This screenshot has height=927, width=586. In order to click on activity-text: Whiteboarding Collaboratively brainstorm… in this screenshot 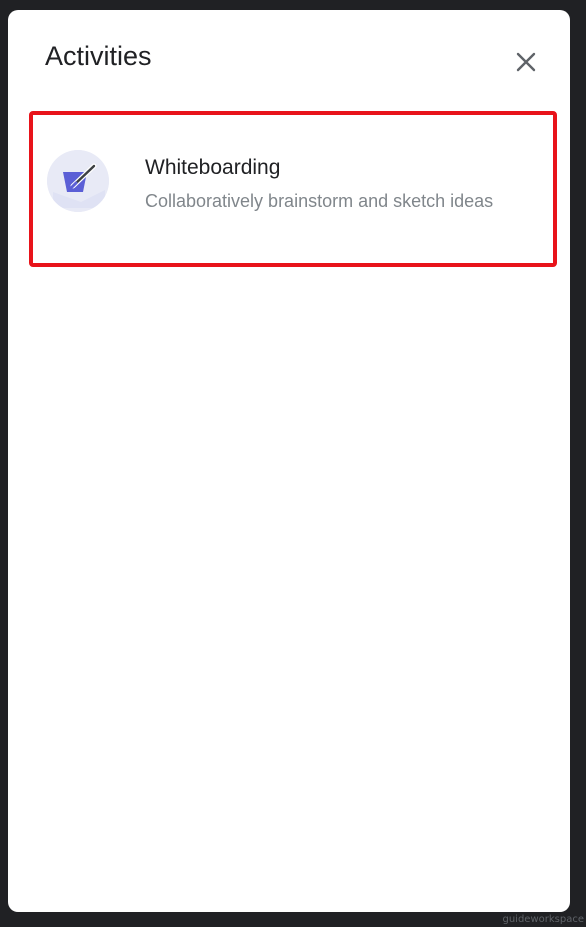, I will do `click(345, 184)`.